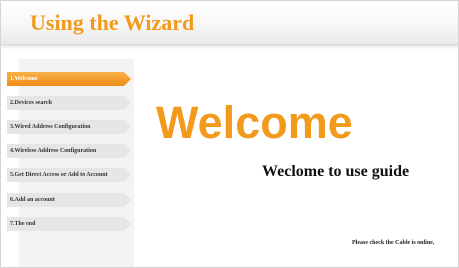 The width and height of the screenshot is (459, 268). What do you see at coordinates (31, 103) in the screenshot?
I see `step-label: 2.Devices search` at bounding box center [31, 103].